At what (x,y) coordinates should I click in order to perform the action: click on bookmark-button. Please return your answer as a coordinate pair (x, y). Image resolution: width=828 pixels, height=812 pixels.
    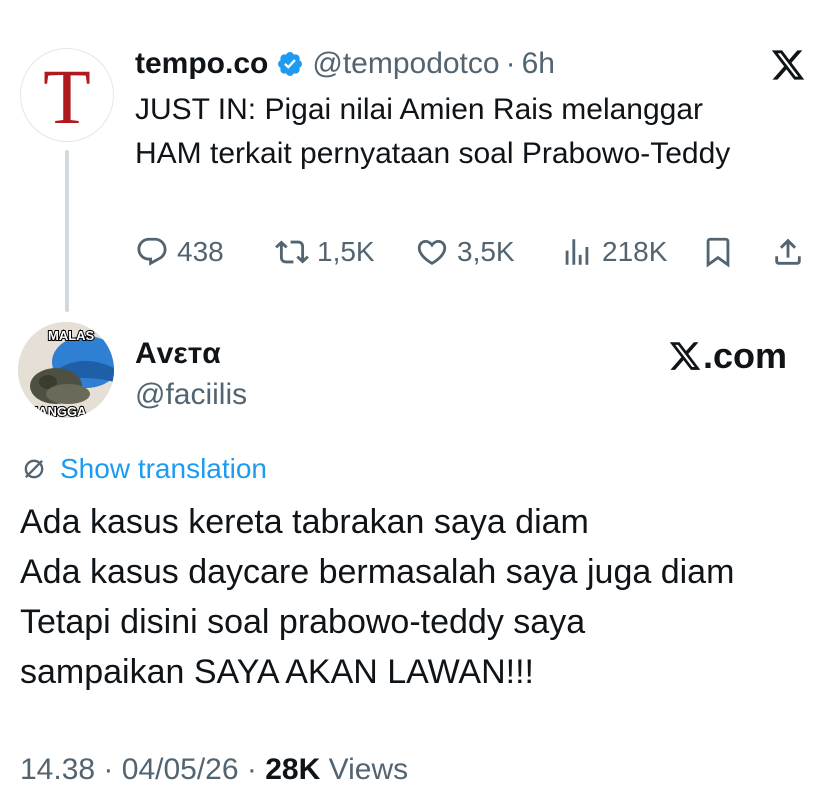
    Looking at the image, I should click on (718, 252).